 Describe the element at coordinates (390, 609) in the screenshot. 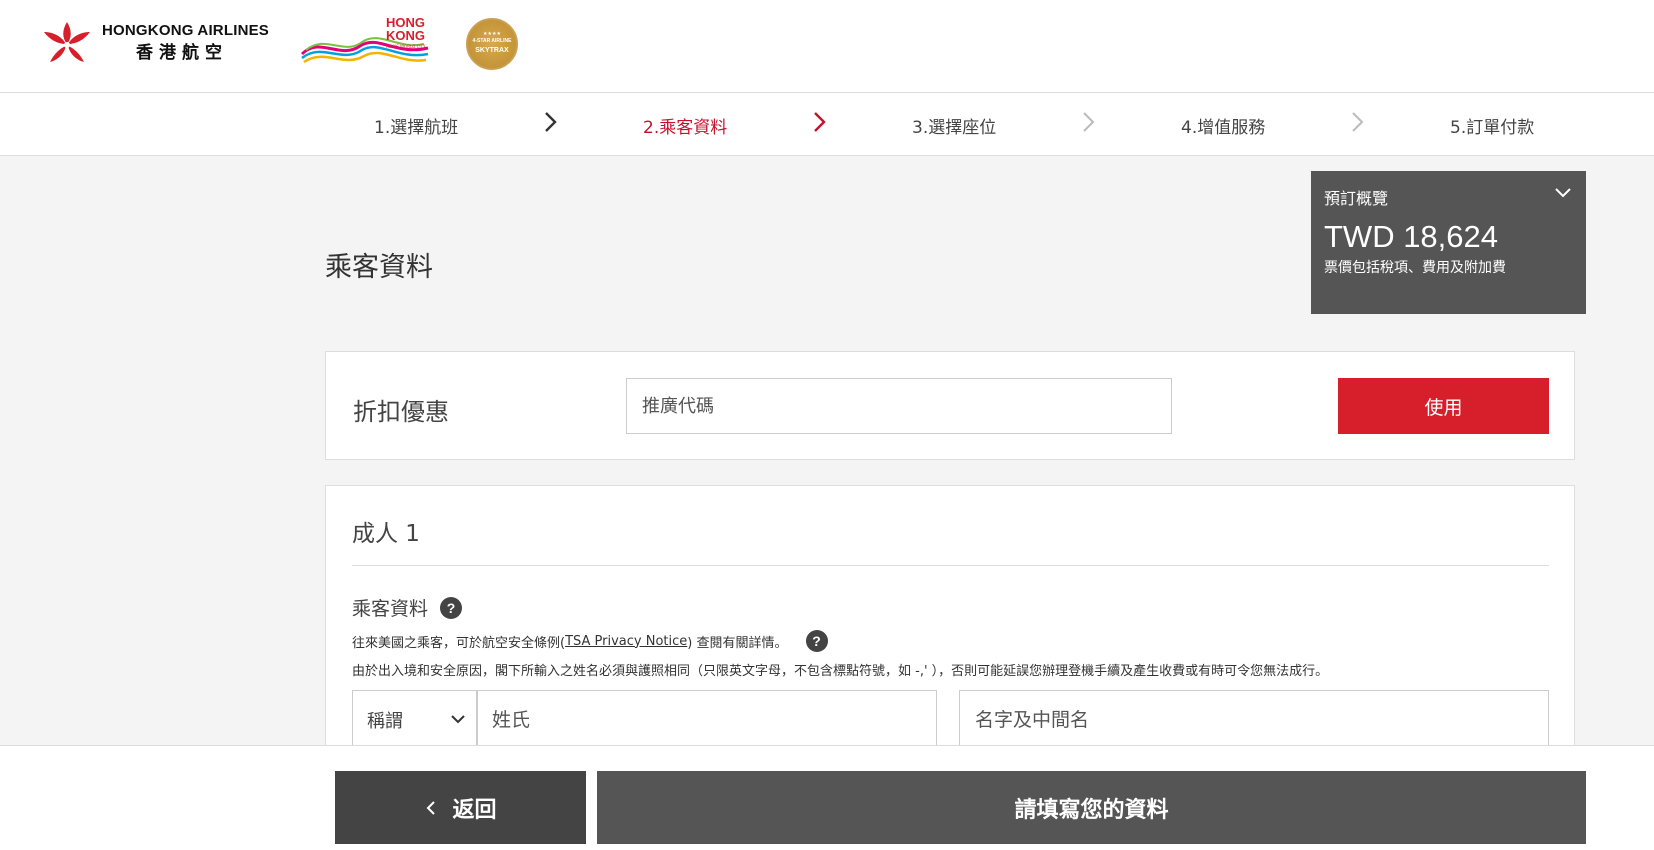

I see `passenger-info-label: 乘客資料` at that location.